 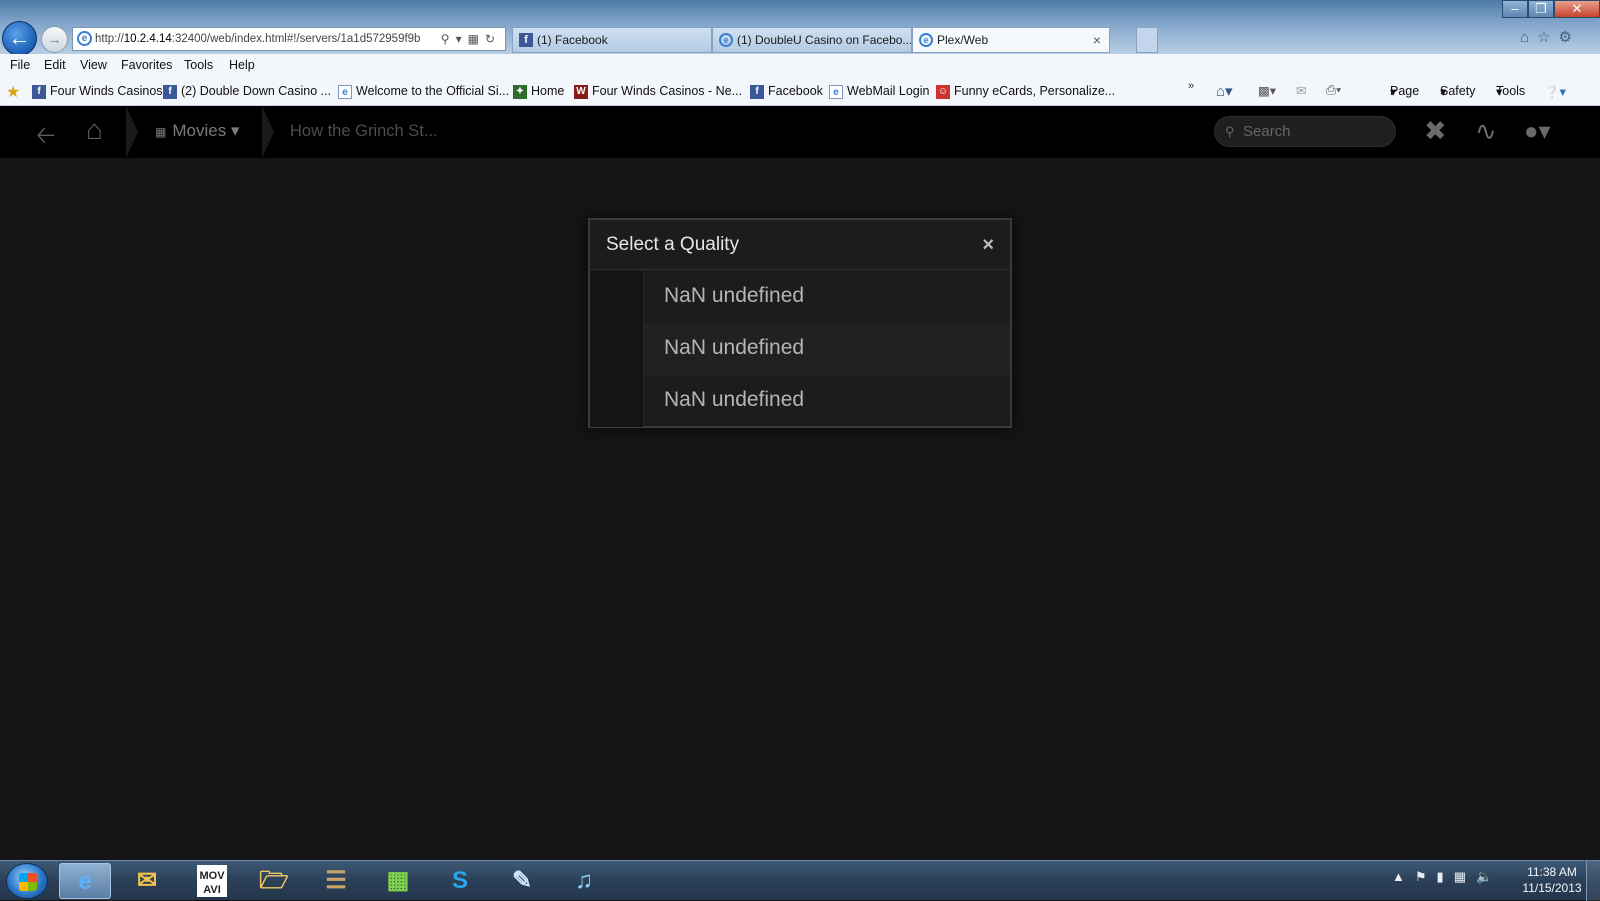 What do you see at coordinates (274, 881) in the screenshot?
I see `taskbar-file-explorer: 🗁` at bounding box center [274, 881].